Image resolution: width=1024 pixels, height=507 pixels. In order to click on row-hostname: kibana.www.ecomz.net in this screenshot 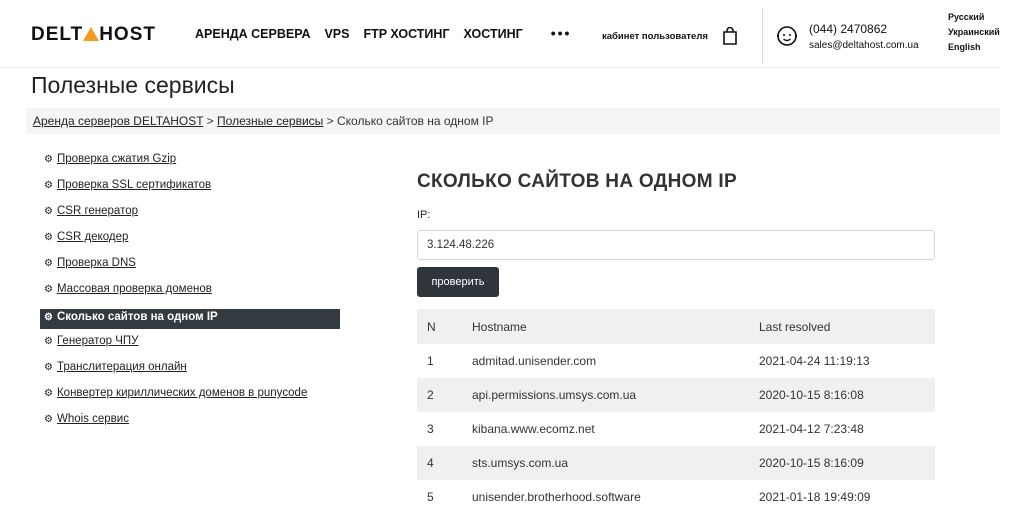, I will do `click(533, 429)`.